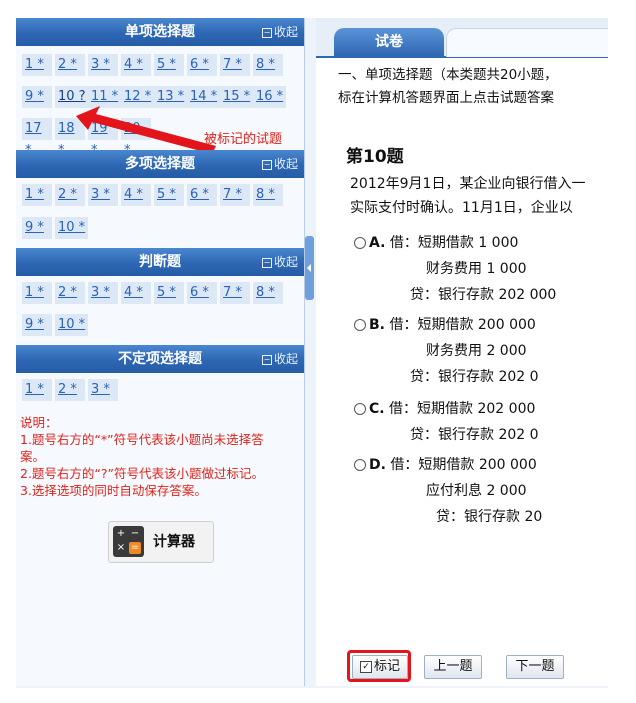 This screenshot has height=703, width=636. Describe the element at coordinates (468, 184) in the screenshot. I see `stem-line: 2012年9月1日，某企业向银行借入一` at that location.